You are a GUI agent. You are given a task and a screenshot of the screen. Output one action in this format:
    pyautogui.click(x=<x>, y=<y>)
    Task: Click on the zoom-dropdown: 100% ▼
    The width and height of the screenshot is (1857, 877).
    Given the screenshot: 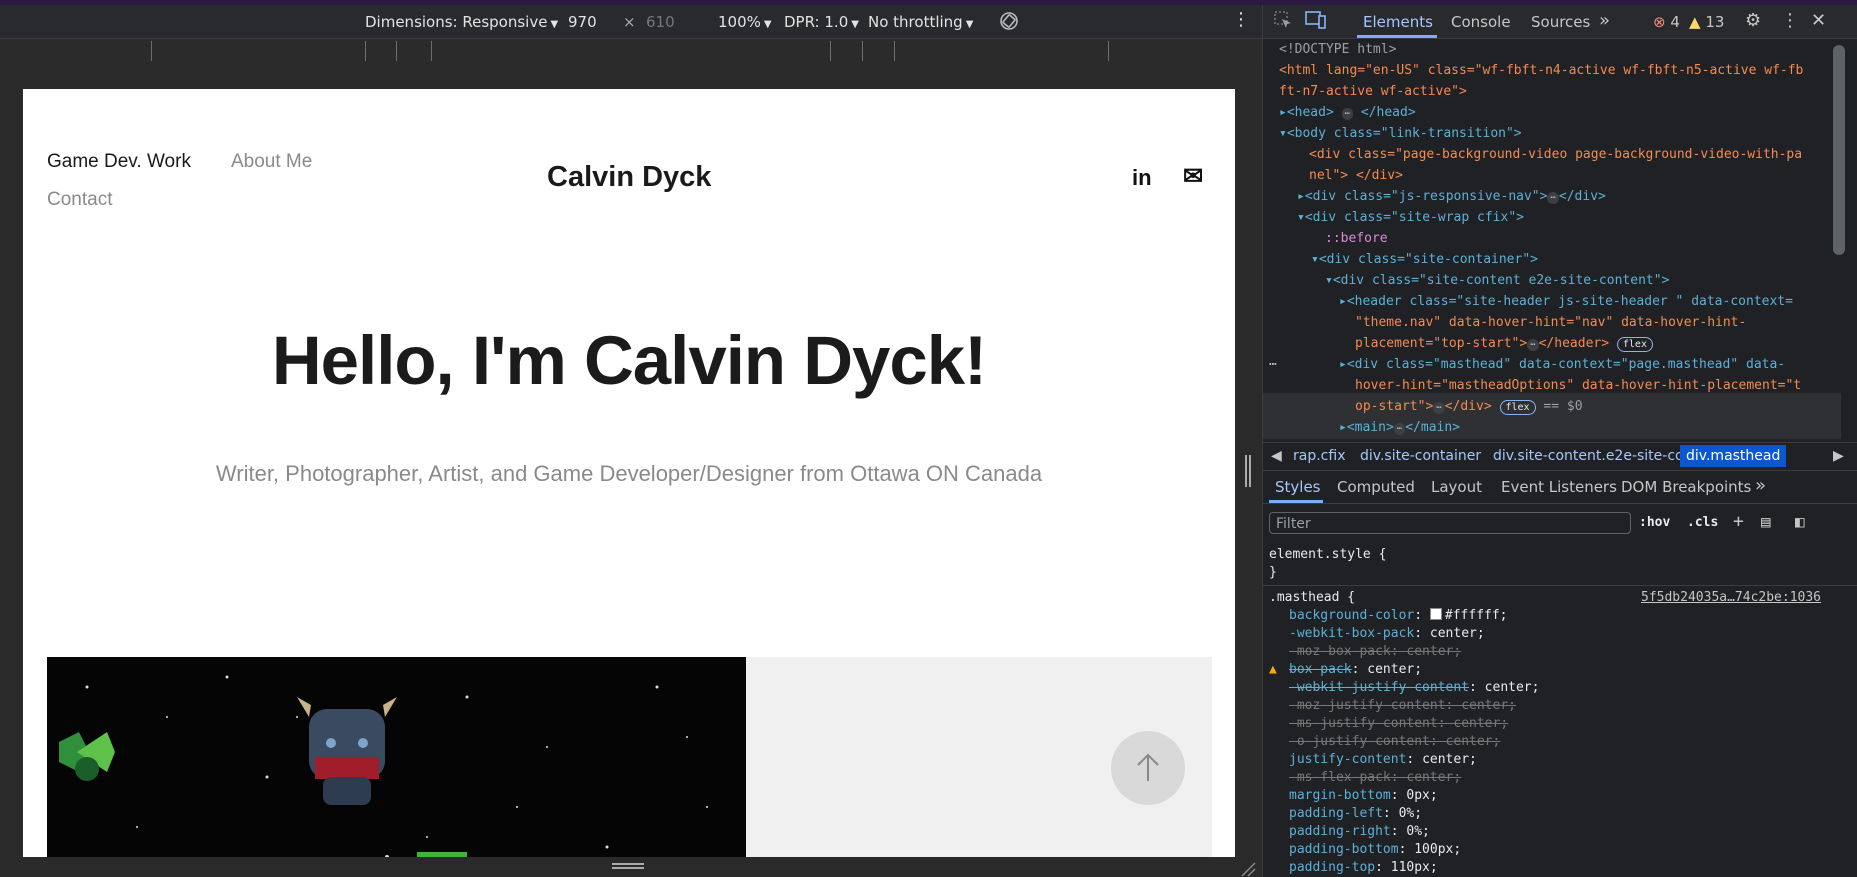 What is the action you would take?
    pyautogui.click(x=745, y=22)
    